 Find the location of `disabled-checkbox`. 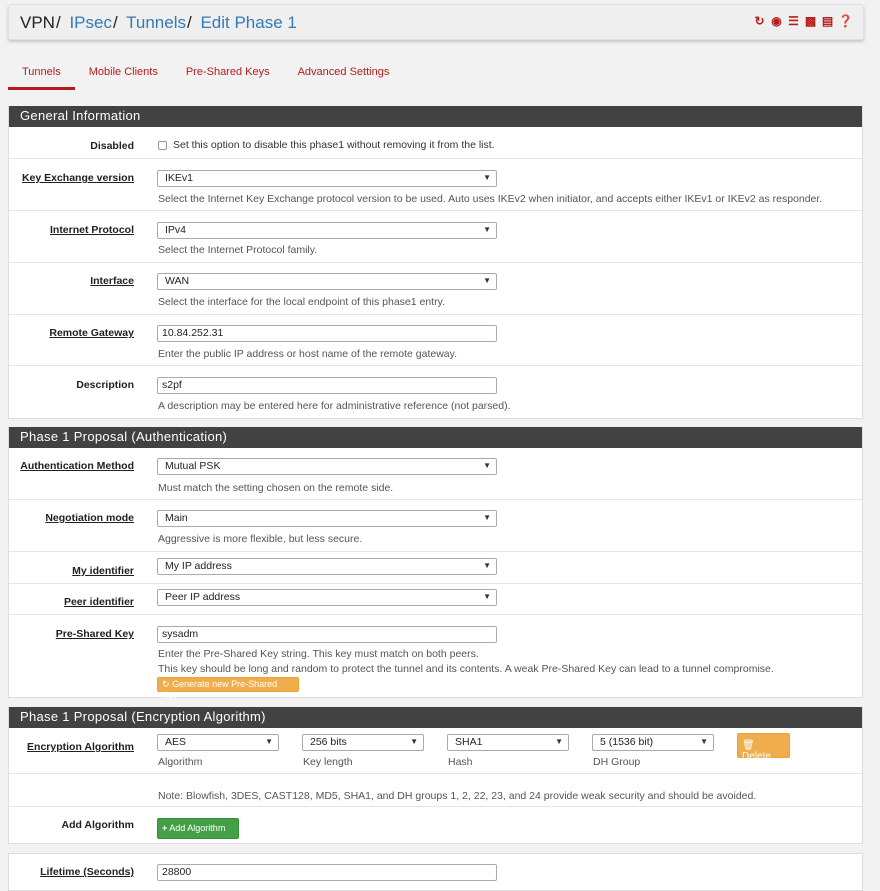

disabled-checkbox is located at coordinates (162, 145).